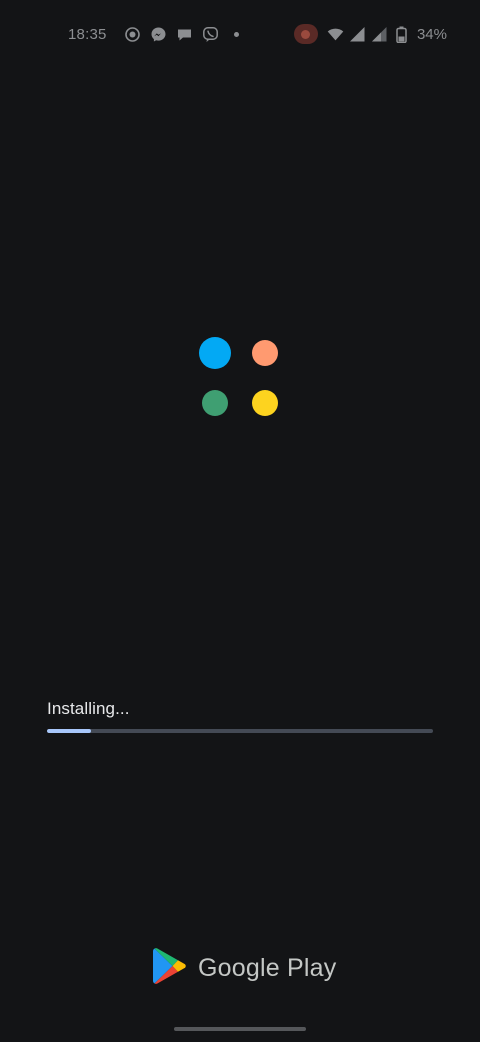  What do you see at coordinates (305, 34) in the screenshot?
I see `recording-indicator-icon` at bounding box center [305, 34].